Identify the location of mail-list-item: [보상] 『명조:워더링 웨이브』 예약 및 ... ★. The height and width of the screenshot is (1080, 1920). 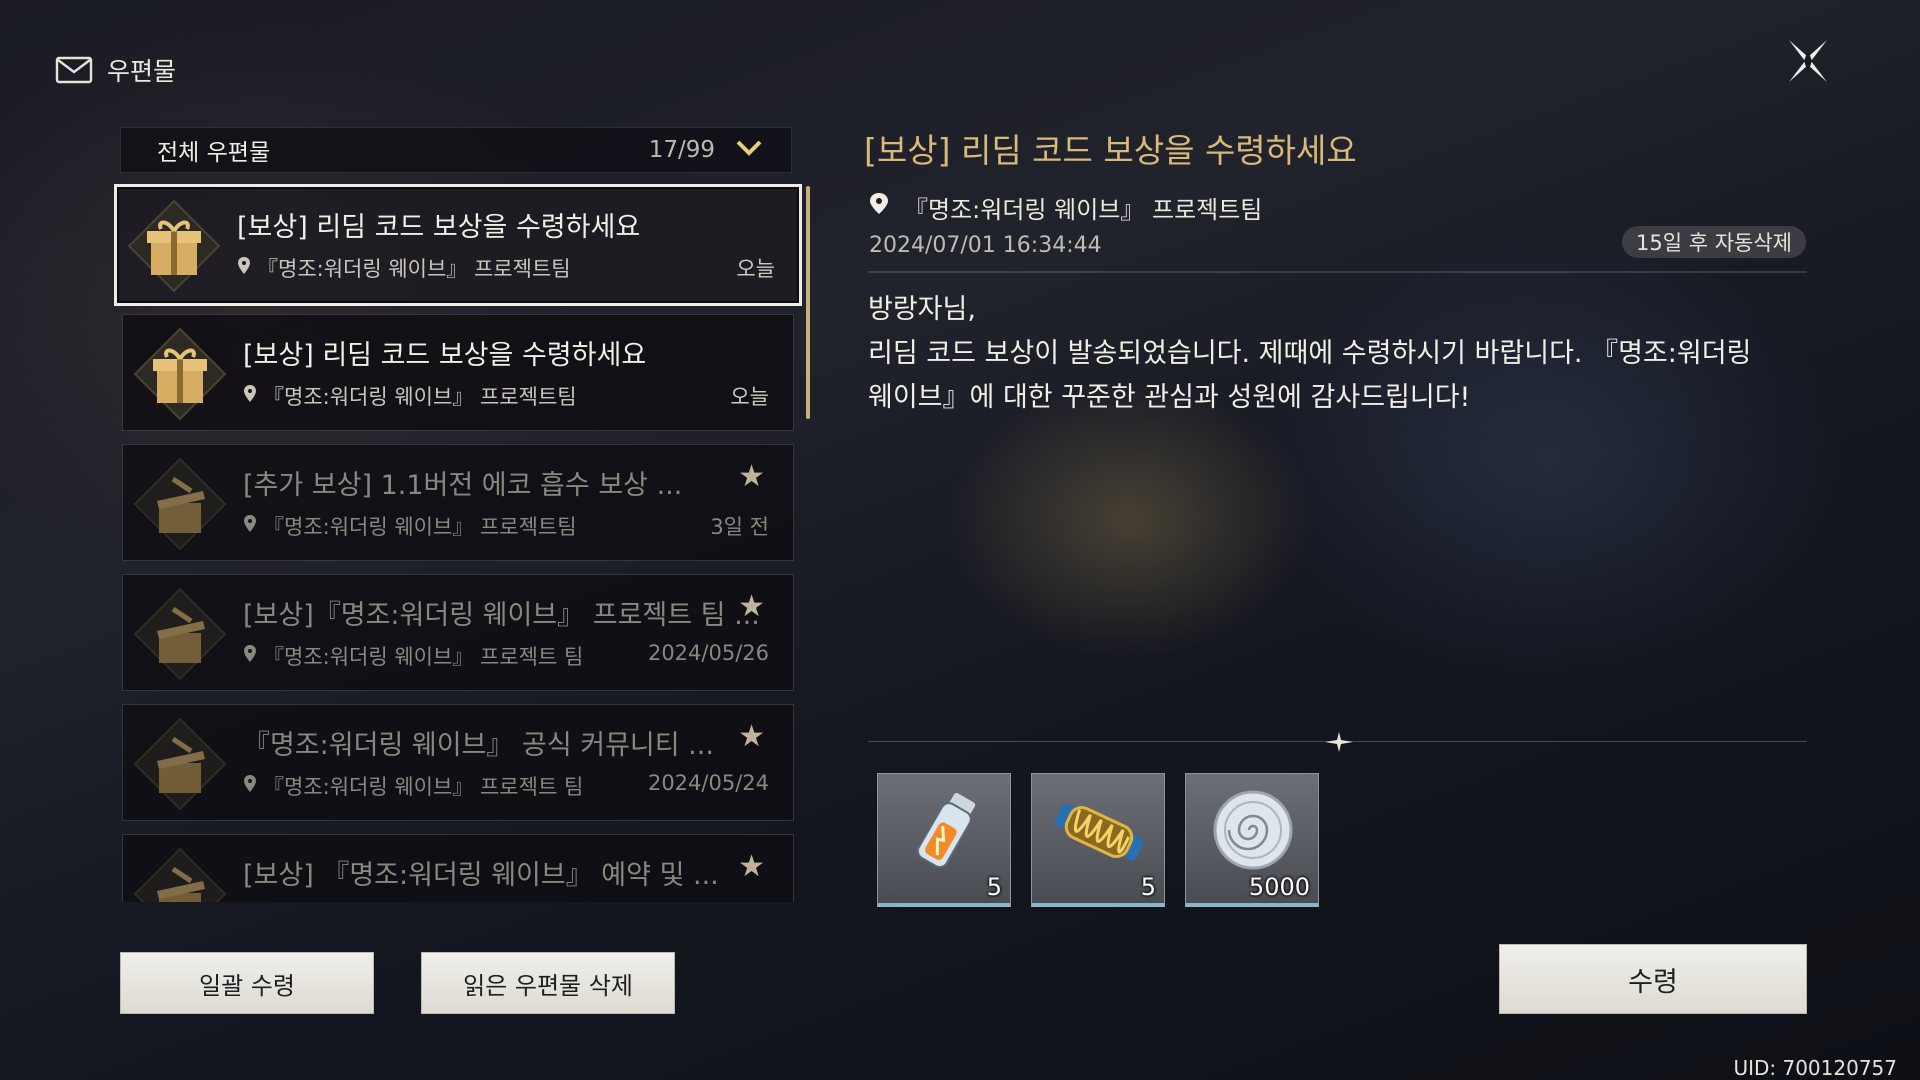
(458, 868).